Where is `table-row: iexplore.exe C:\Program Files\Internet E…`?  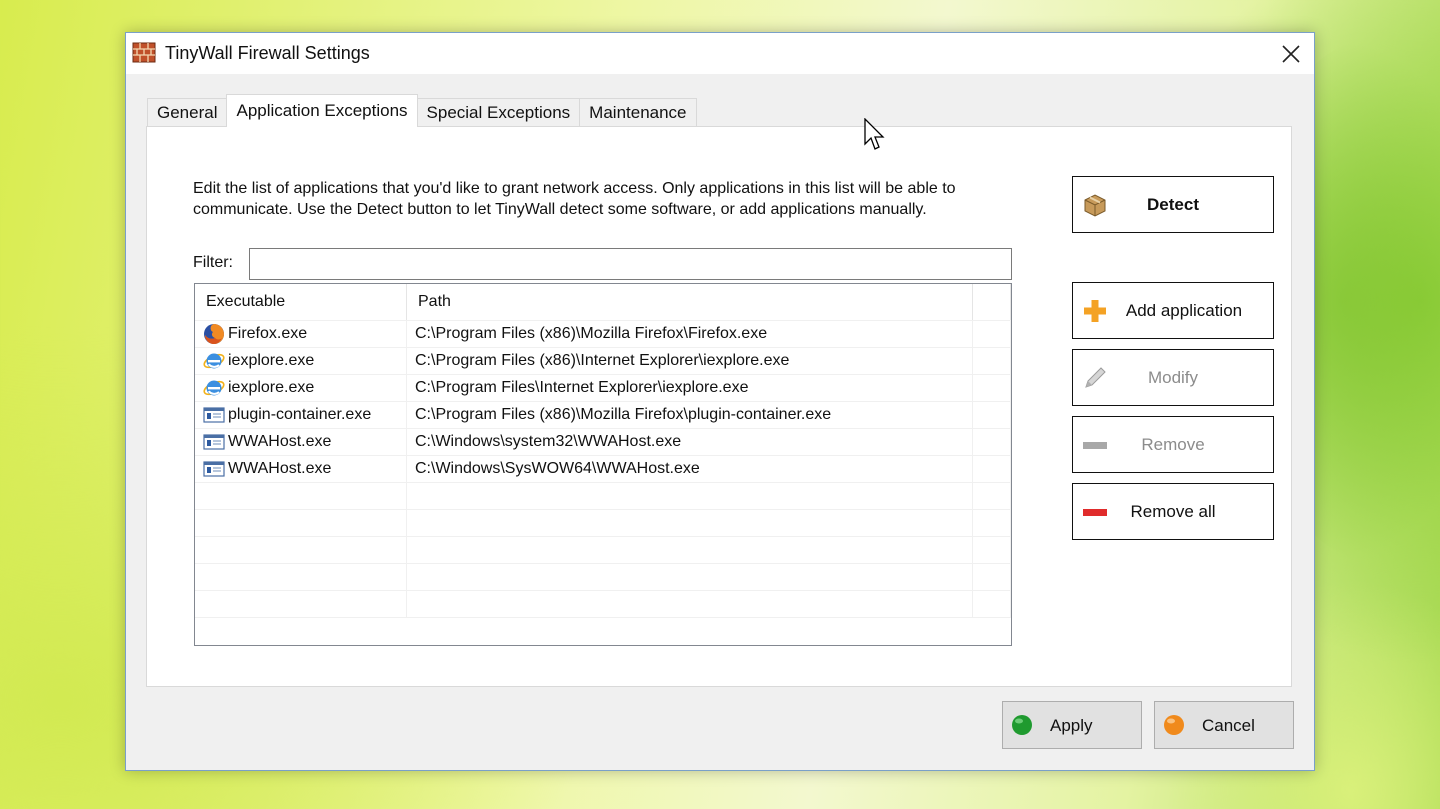 table-row: iexplore.exe C:\Program Files\Internet E… is located at coordinates (603, 388).